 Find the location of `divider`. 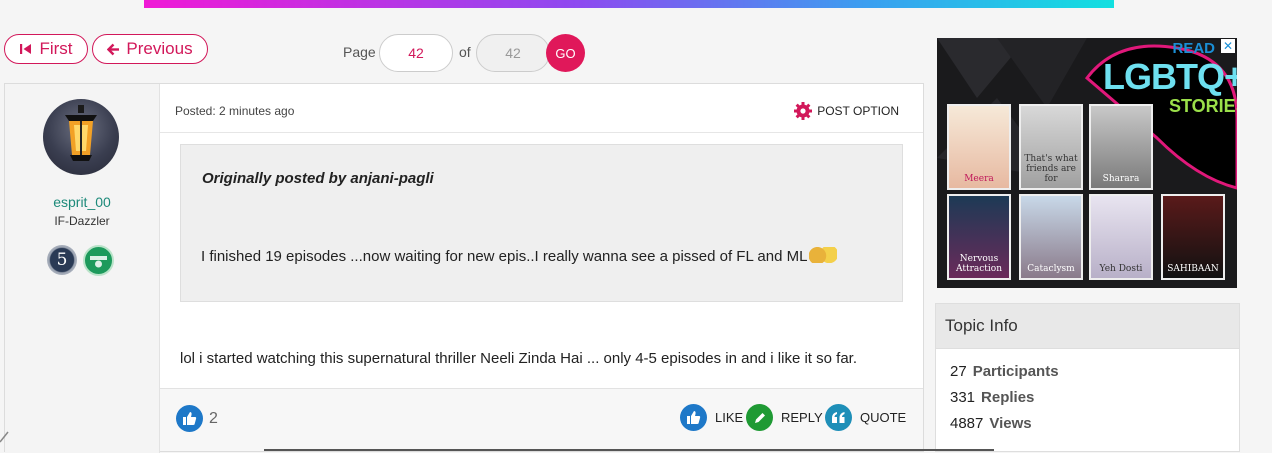

divider is located at coordinates (629, 450).